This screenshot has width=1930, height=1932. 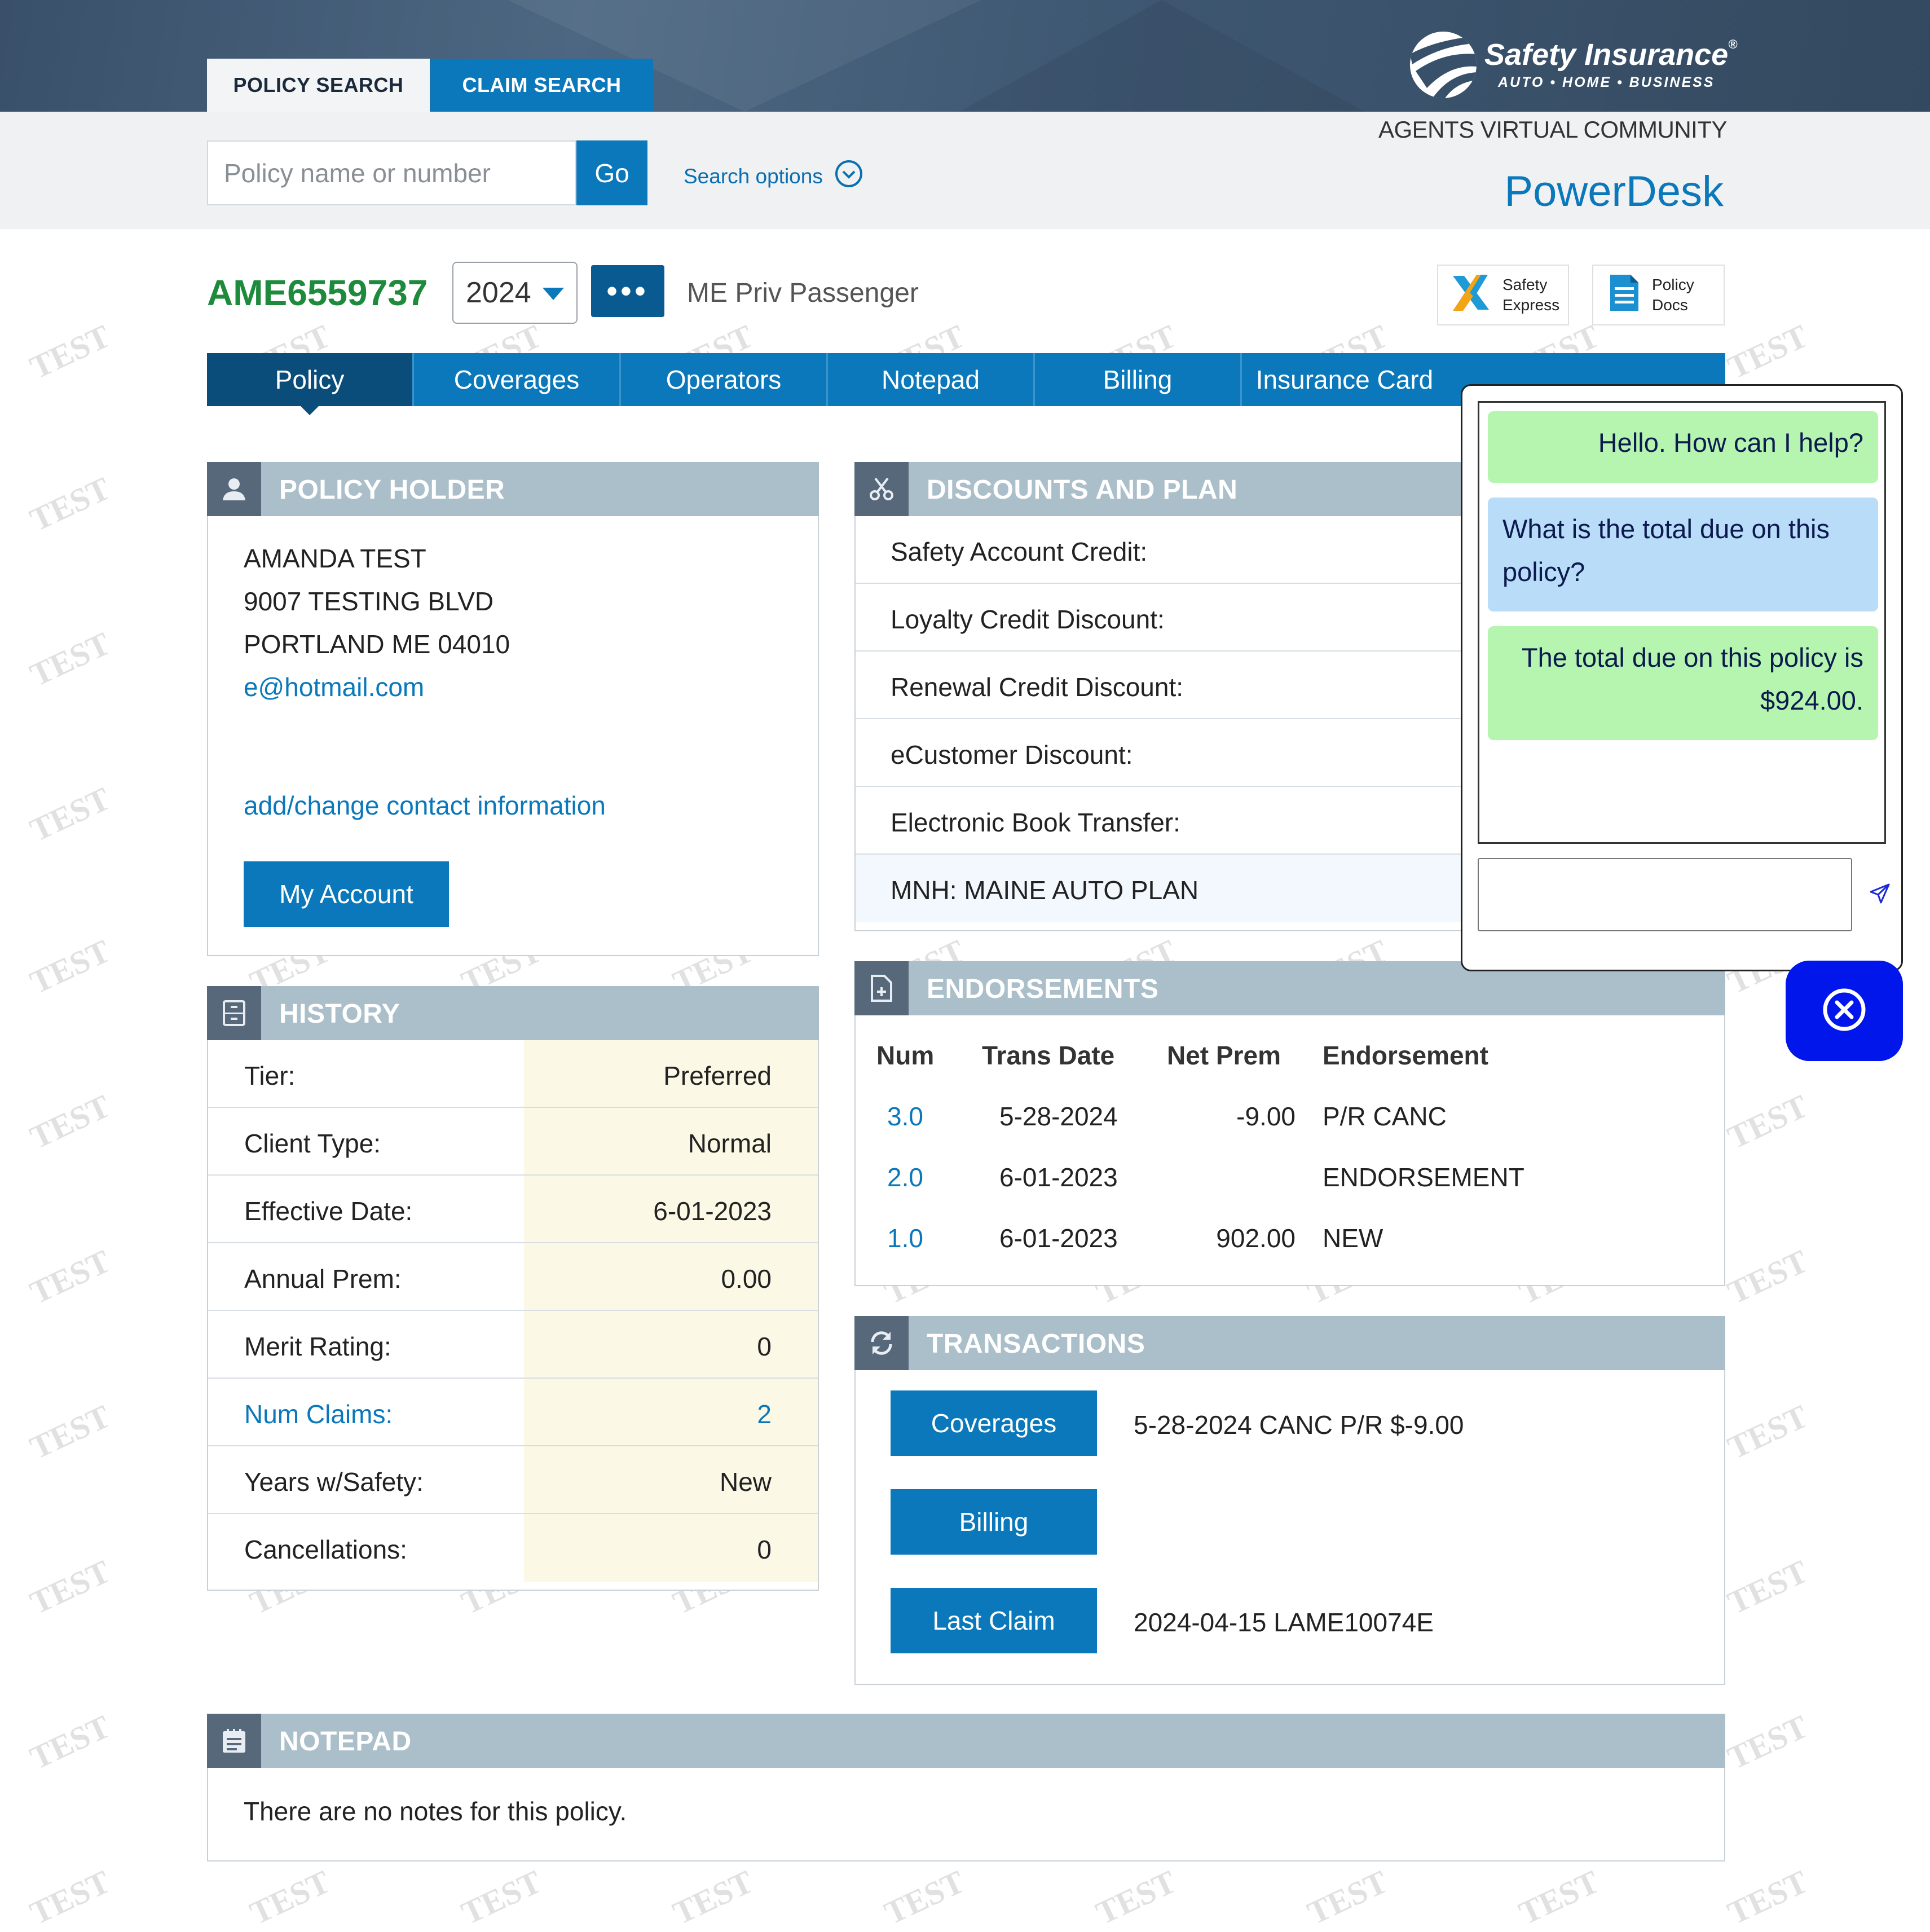 What do you see at coordinates (905, 1055) in the screenshot?
I see `col-header-num: Num` at bounding box center [905, 1055].